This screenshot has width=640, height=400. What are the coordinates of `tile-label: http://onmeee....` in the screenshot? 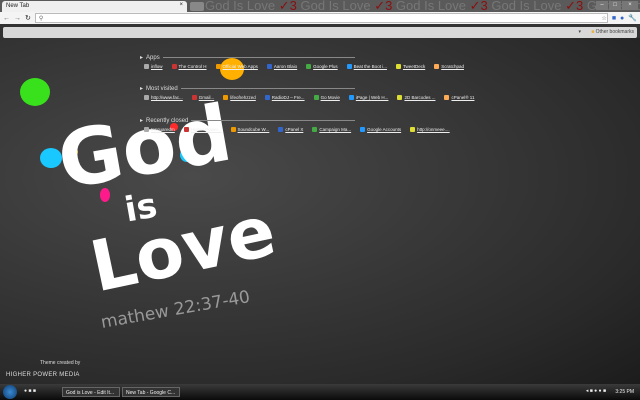 It's located at (433, 129).